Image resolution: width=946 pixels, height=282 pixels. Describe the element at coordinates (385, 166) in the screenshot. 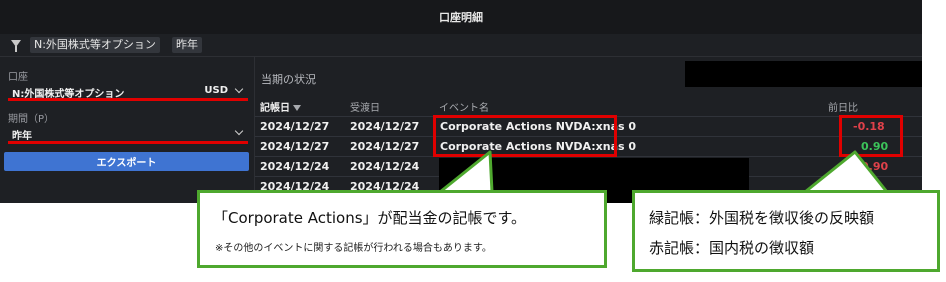

I see `row-settle-date: 2024/12/24` at that location.